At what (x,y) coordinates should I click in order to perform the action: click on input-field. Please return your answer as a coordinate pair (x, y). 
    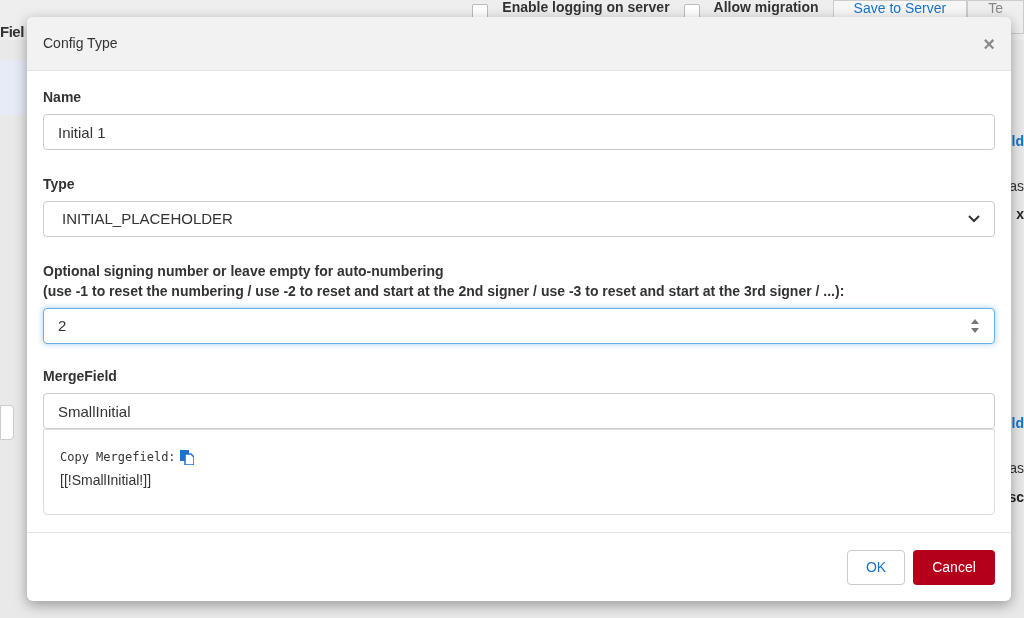
    Looking at the image, I should click on (7, 422).